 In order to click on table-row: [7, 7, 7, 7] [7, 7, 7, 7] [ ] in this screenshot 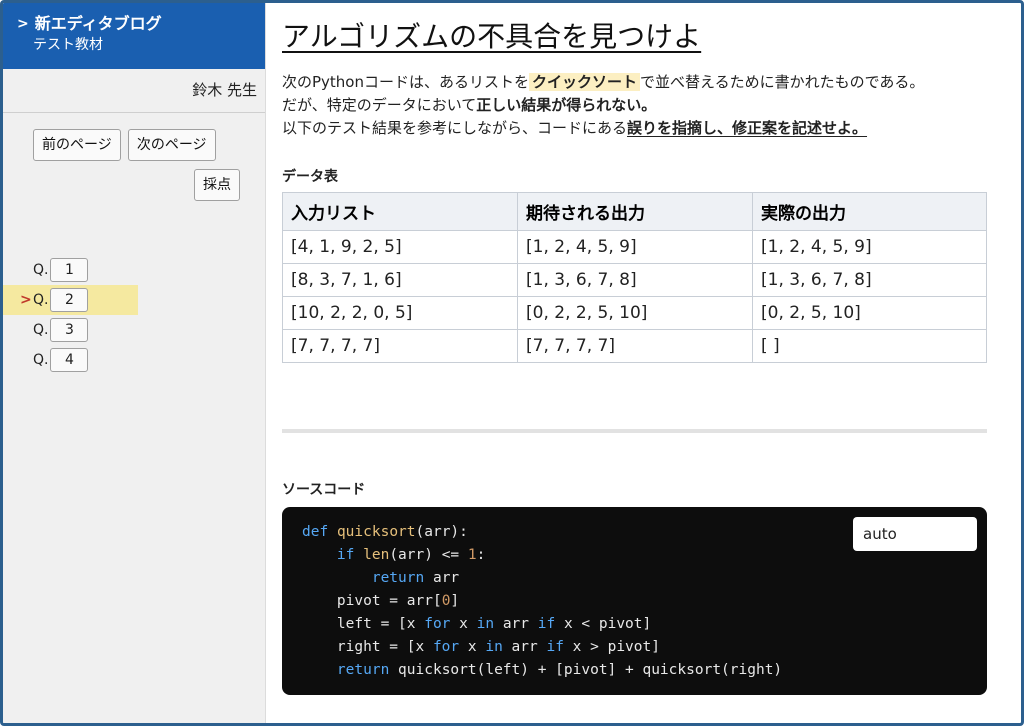, I will do `click(634, 346)`.